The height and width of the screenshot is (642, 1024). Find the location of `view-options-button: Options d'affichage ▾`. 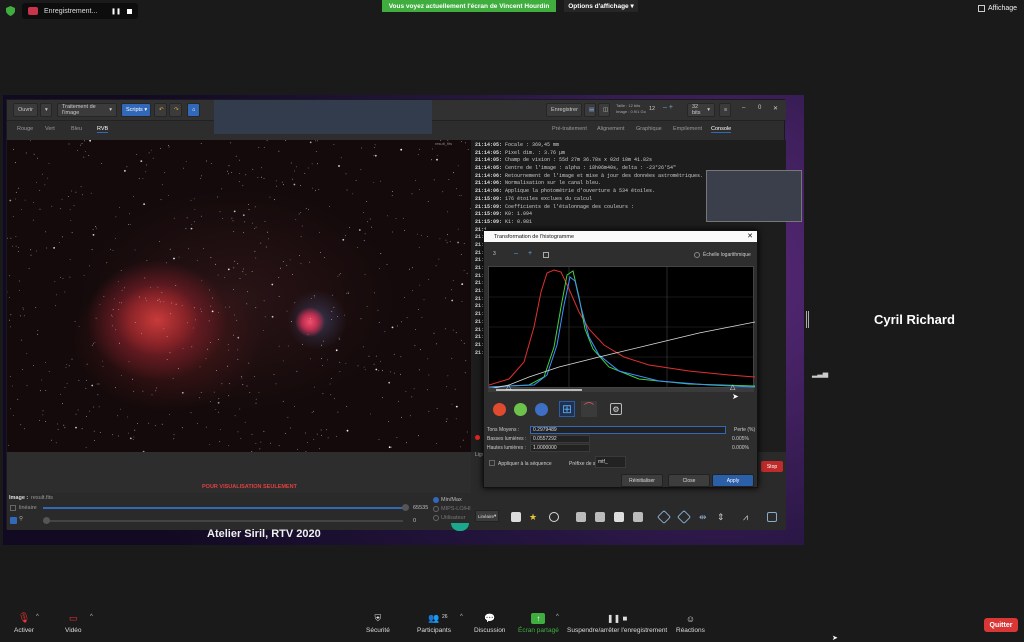

view-options-button: Options d'affichage ▾ is located at coordinates (601, 6).